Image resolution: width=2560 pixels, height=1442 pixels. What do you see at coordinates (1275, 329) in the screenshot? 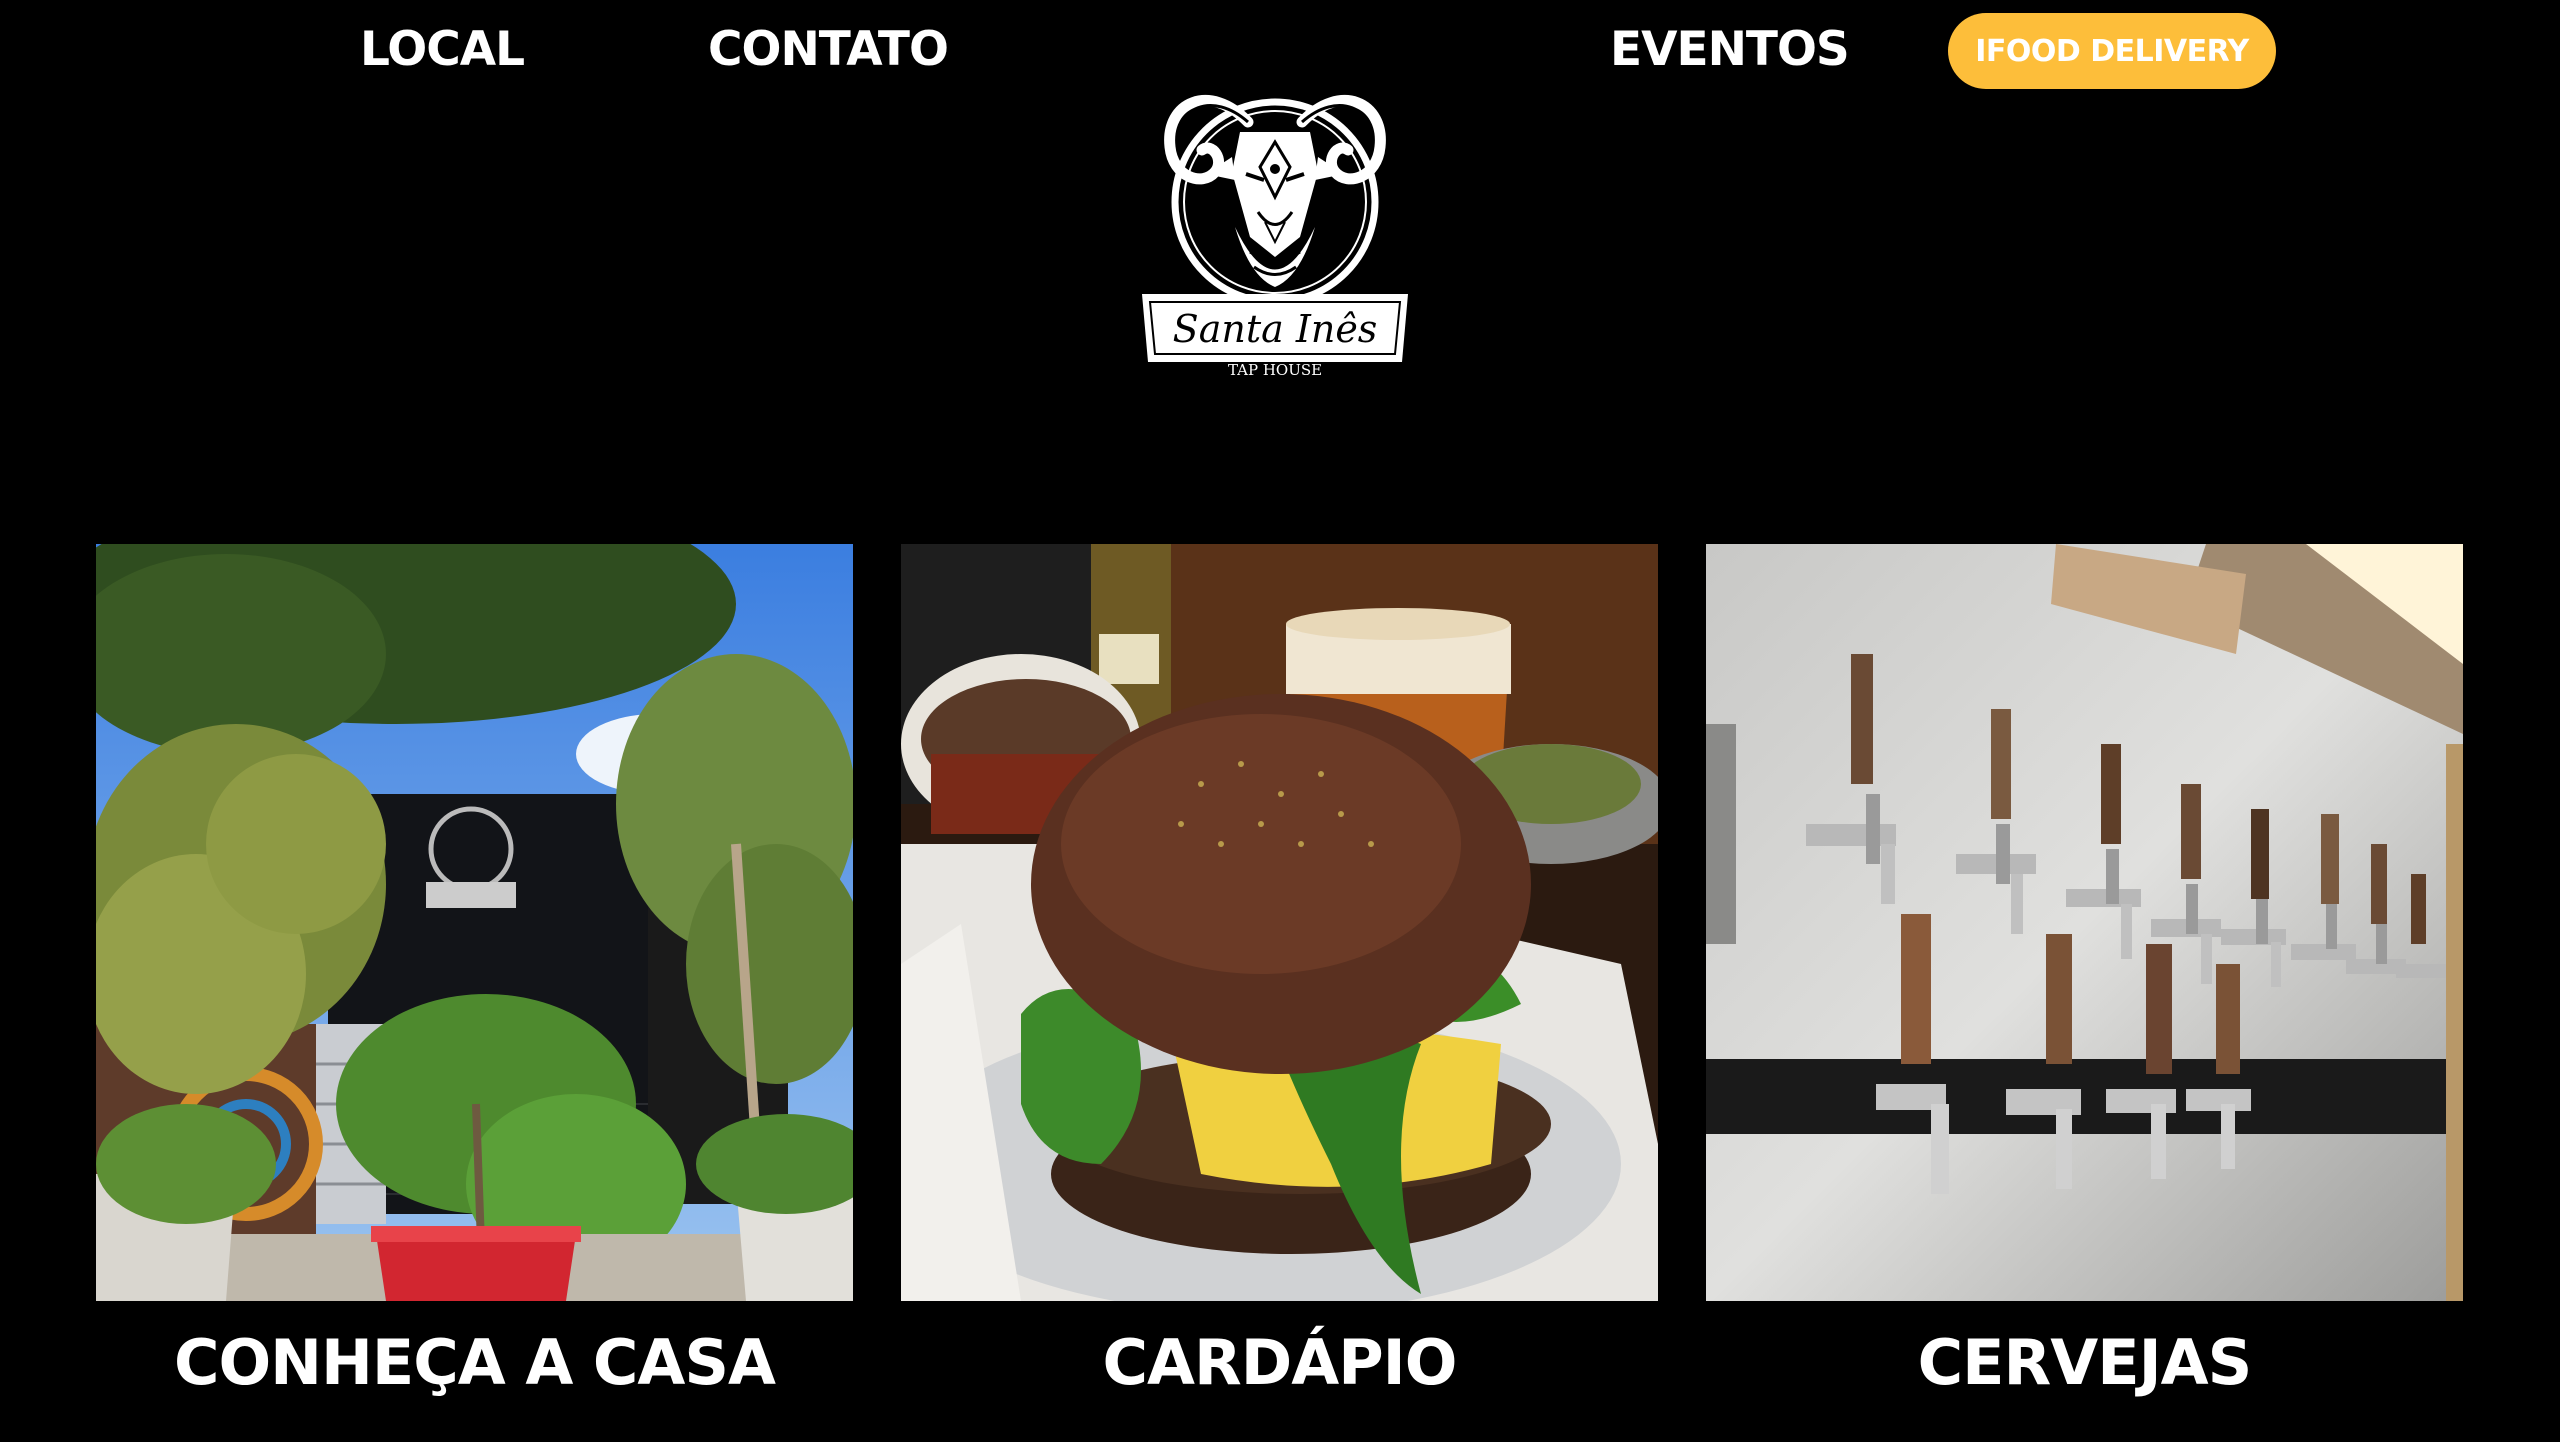
I see `logo-name: Santa Inês` at bounding box center [1275, 329].